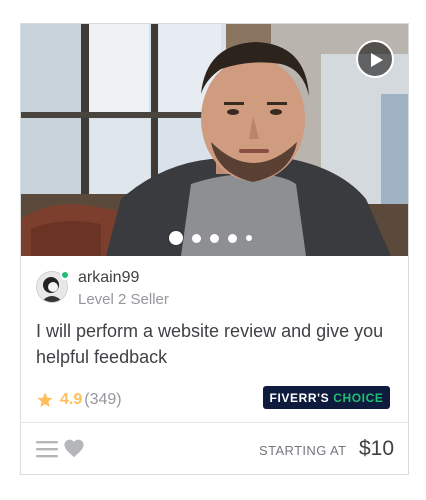  What do you see at coordinates (47, 449) in the screenshot?
I see `menu-icon` at bounding box center [47, 449].